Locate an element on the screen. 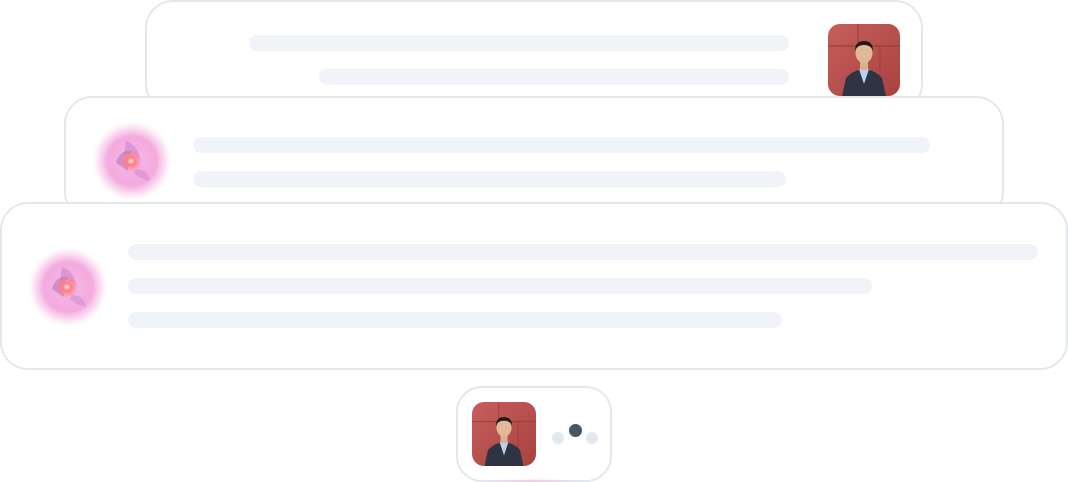 The width and height of the screenshot is (1068, 482). typing-dot-active is located at coordinates (575, 430).